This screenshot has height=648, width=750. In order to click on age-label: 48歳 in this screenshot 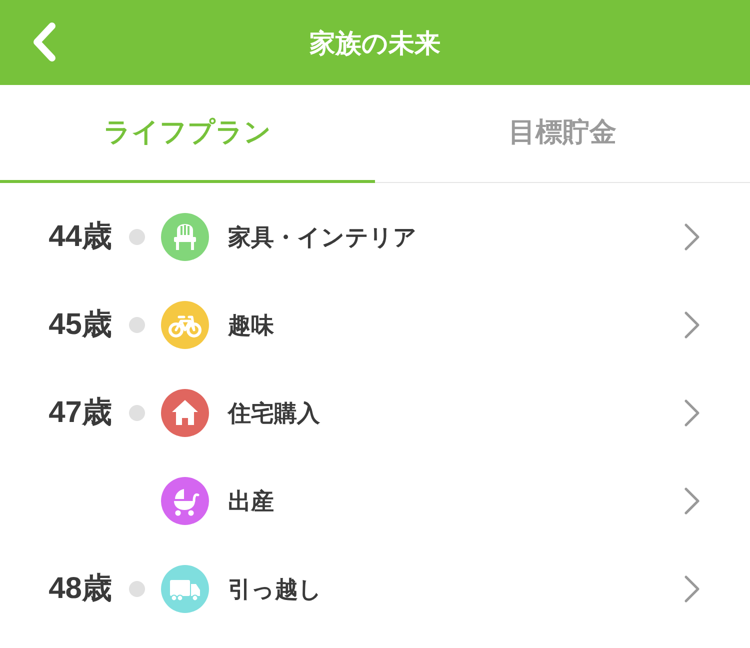, I will do `click(80, 589)`.